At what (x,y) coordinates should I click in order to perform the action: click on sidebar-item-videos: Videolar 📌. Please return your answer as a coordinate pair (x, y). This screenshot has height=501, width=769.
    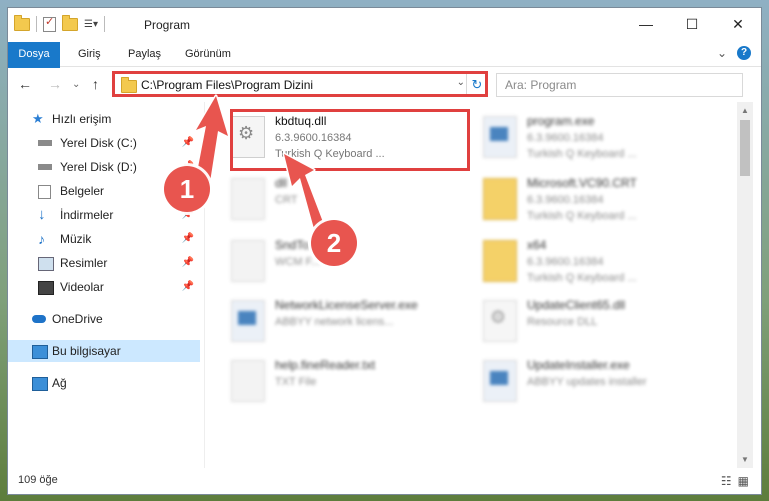
    Looking at the image, I should click on (104, 287).